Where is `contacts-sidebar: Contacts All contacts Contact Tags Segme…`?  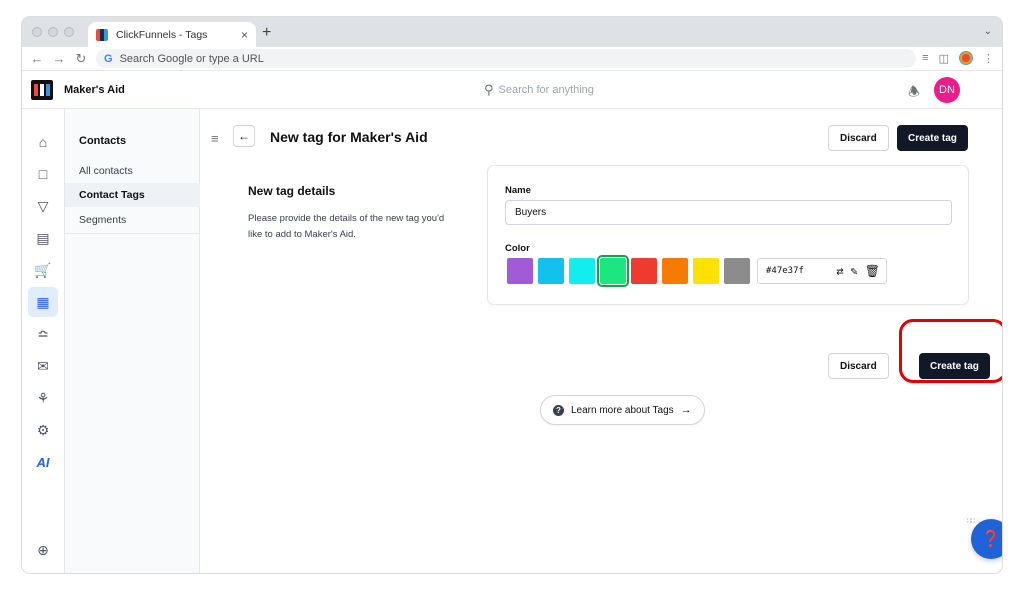 contacts-sidebar: Contacts All contacts Contact Tags Segme… is located at coordinates (132, 341).